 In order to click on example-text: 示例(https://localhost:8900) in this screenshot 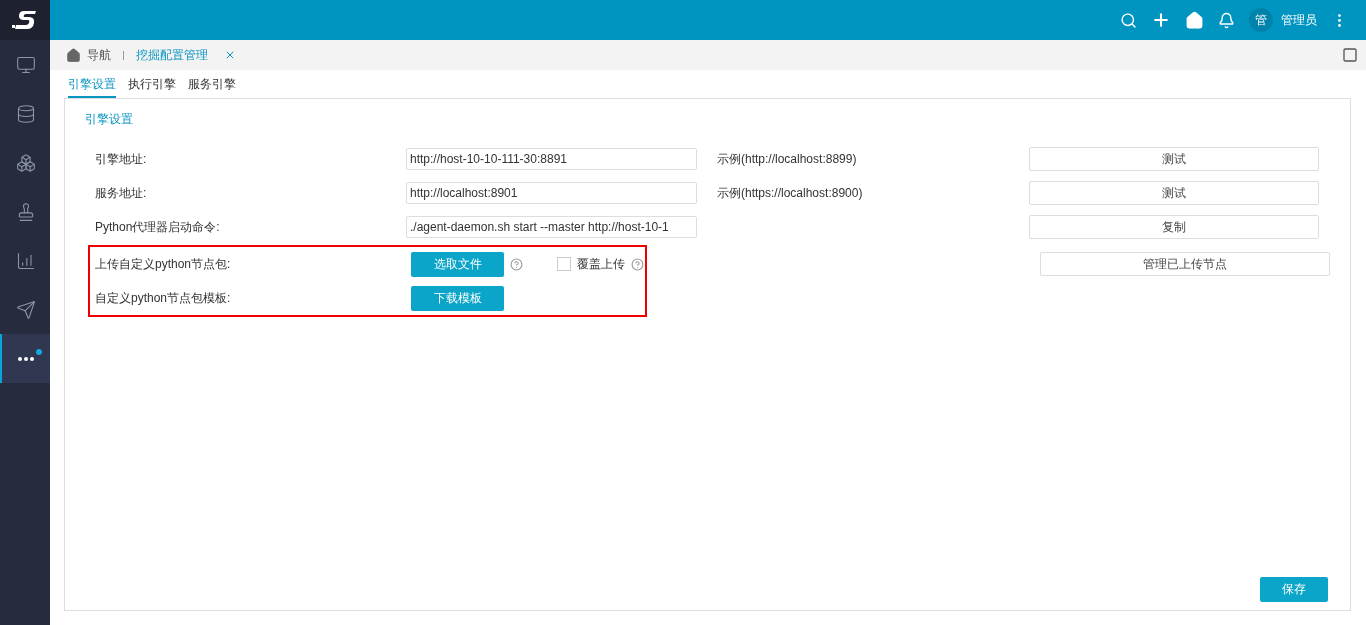, I will do `click(790, 193)`.